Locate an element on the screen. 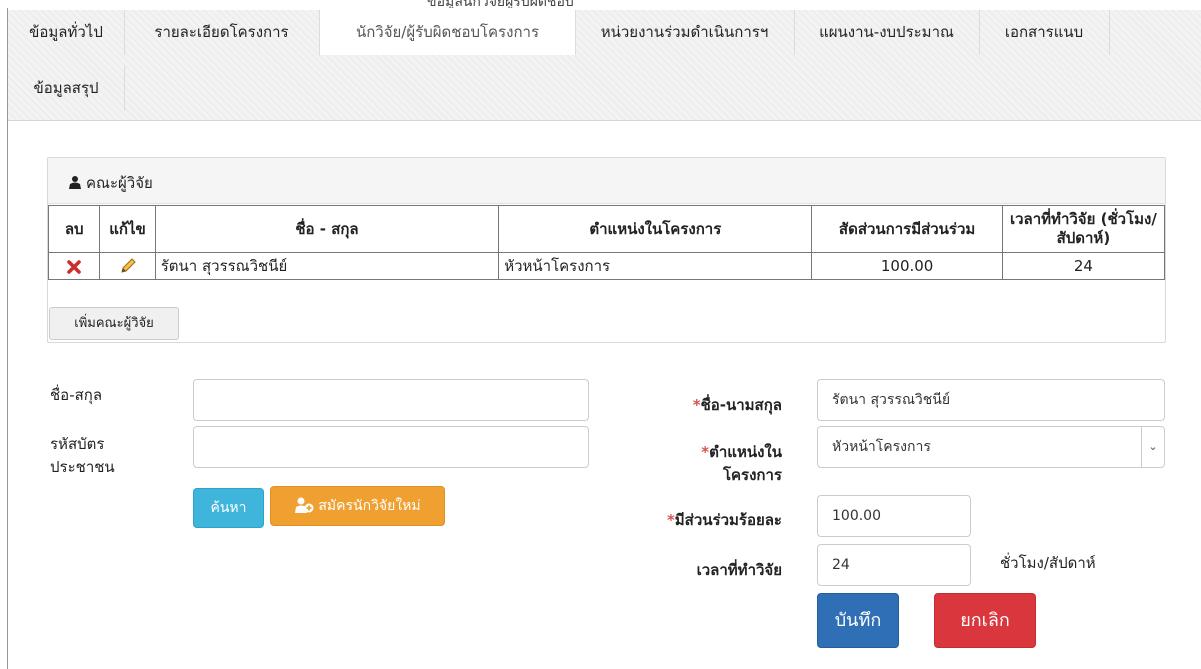 The height and width of the screenshot is (669, 1201). panel-title: คณะผู้วิจัย is located at coordinates (119, 183).